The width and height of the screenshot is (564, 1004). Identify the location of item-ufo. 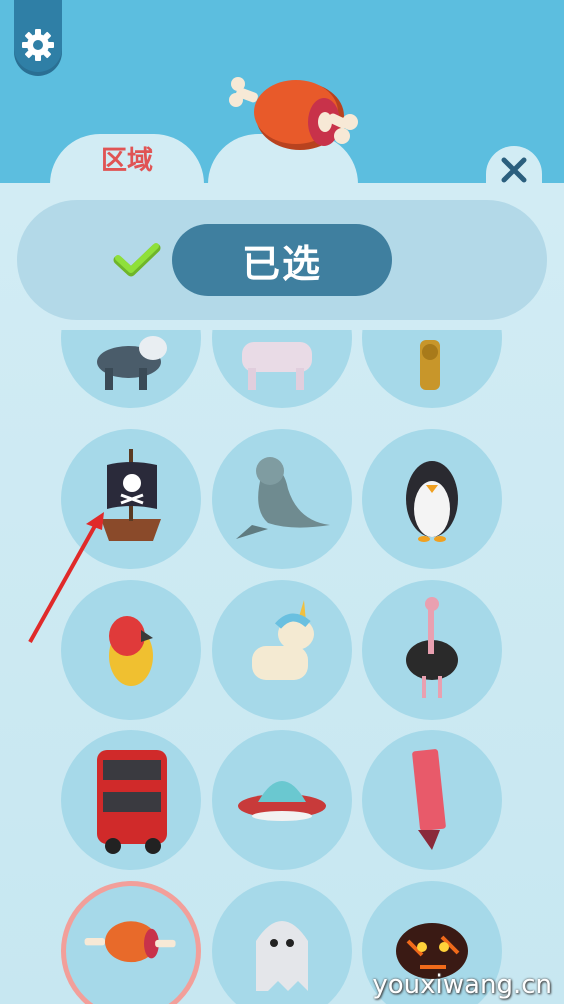
(282, 800).